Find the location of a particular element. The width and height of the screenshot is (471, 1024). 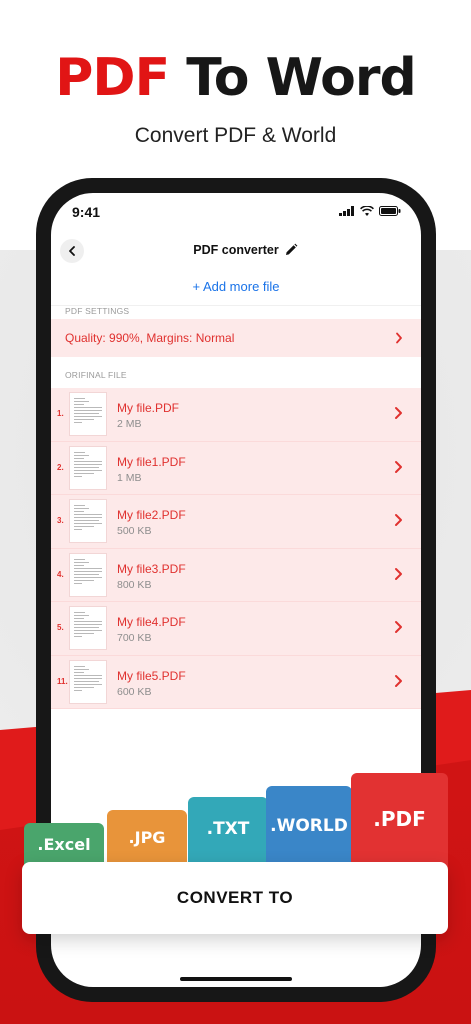

format-tab-txt: .TXT is located at coordinates (228, 832).